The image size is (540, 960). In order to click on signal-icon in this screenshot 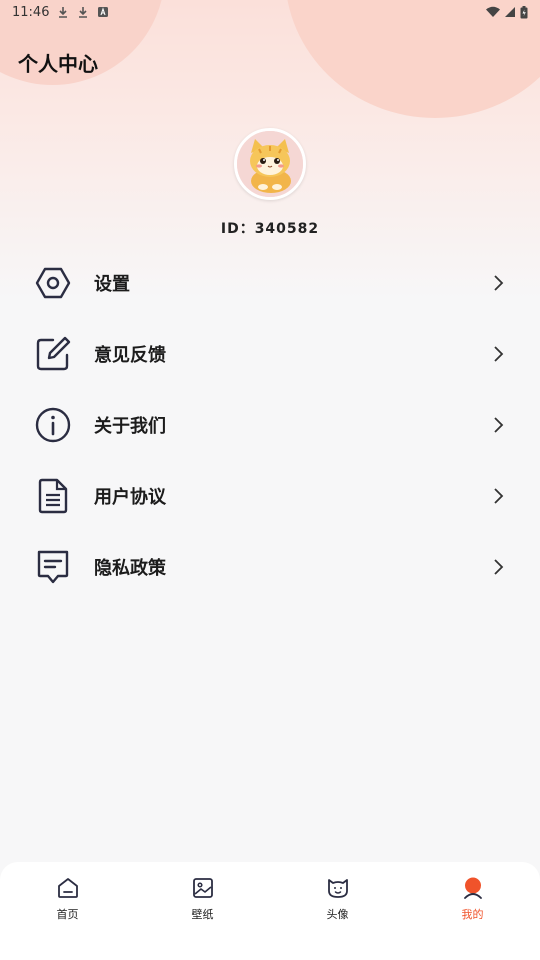, I will do `click(510, 12)`.